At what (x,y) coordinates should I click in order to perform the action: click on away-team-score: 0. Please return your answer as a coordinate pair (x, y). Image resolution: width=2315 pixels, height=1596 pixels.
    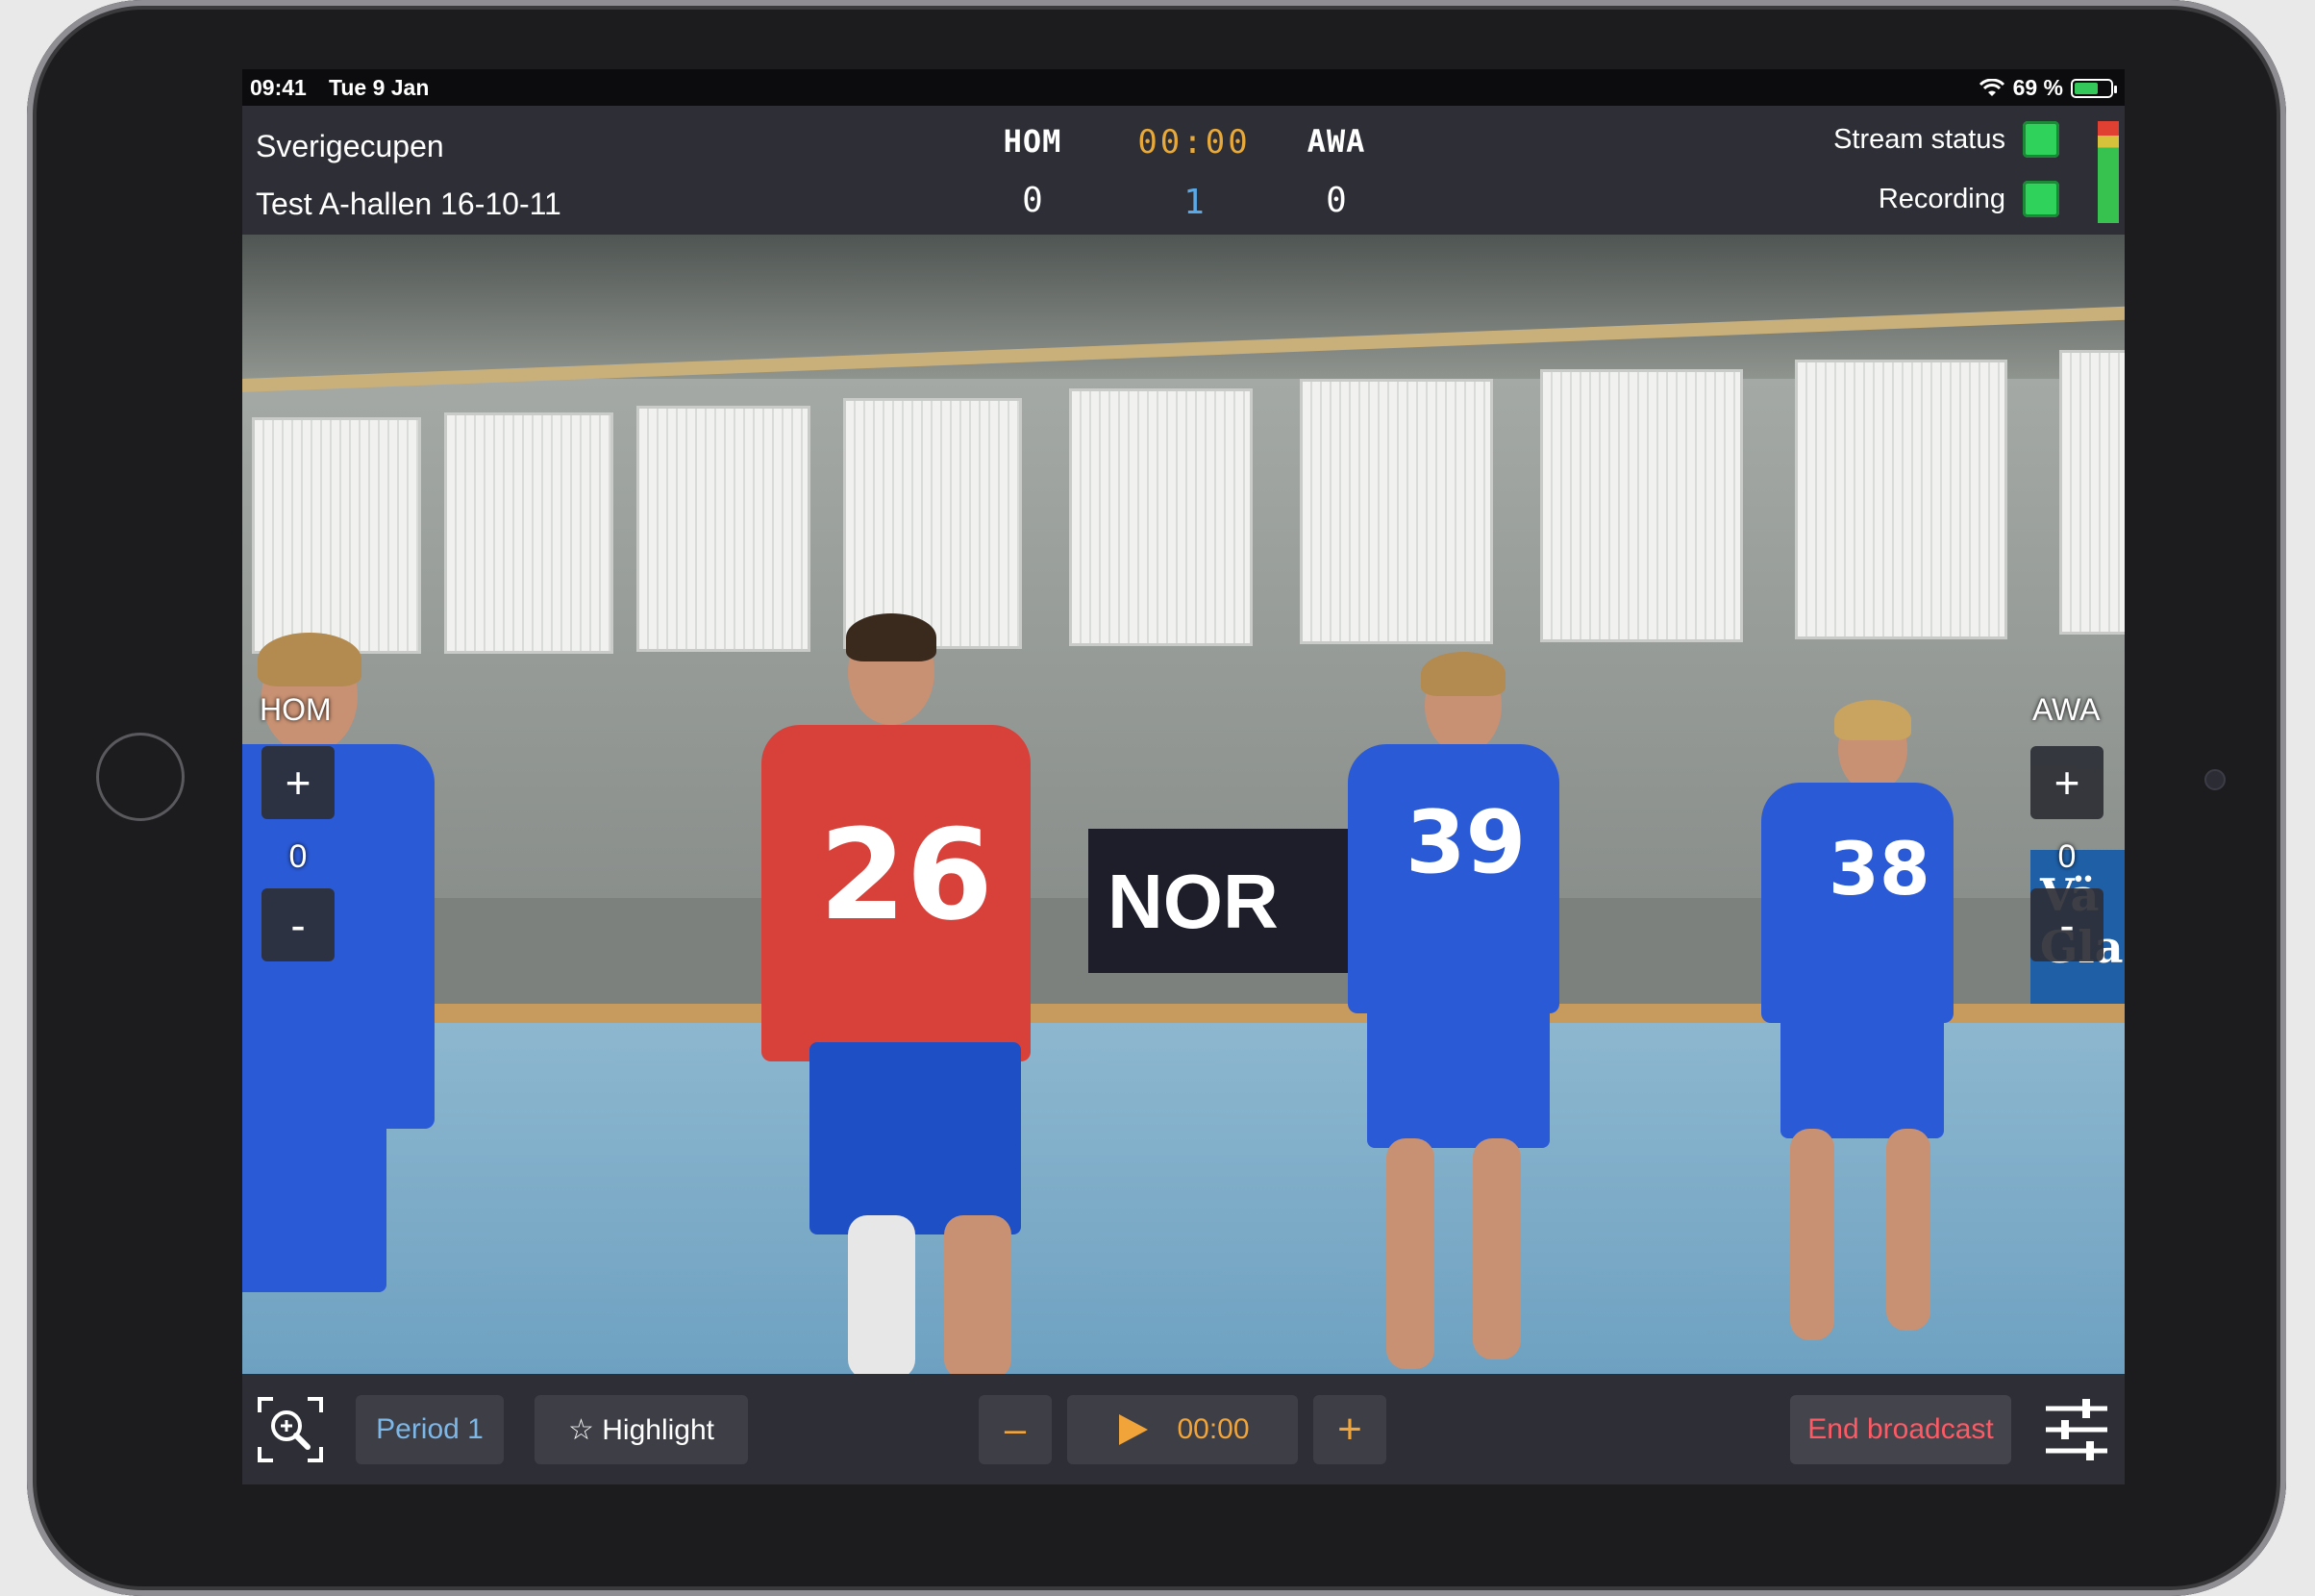
    Looking at the image, I should click on (1336, 201).